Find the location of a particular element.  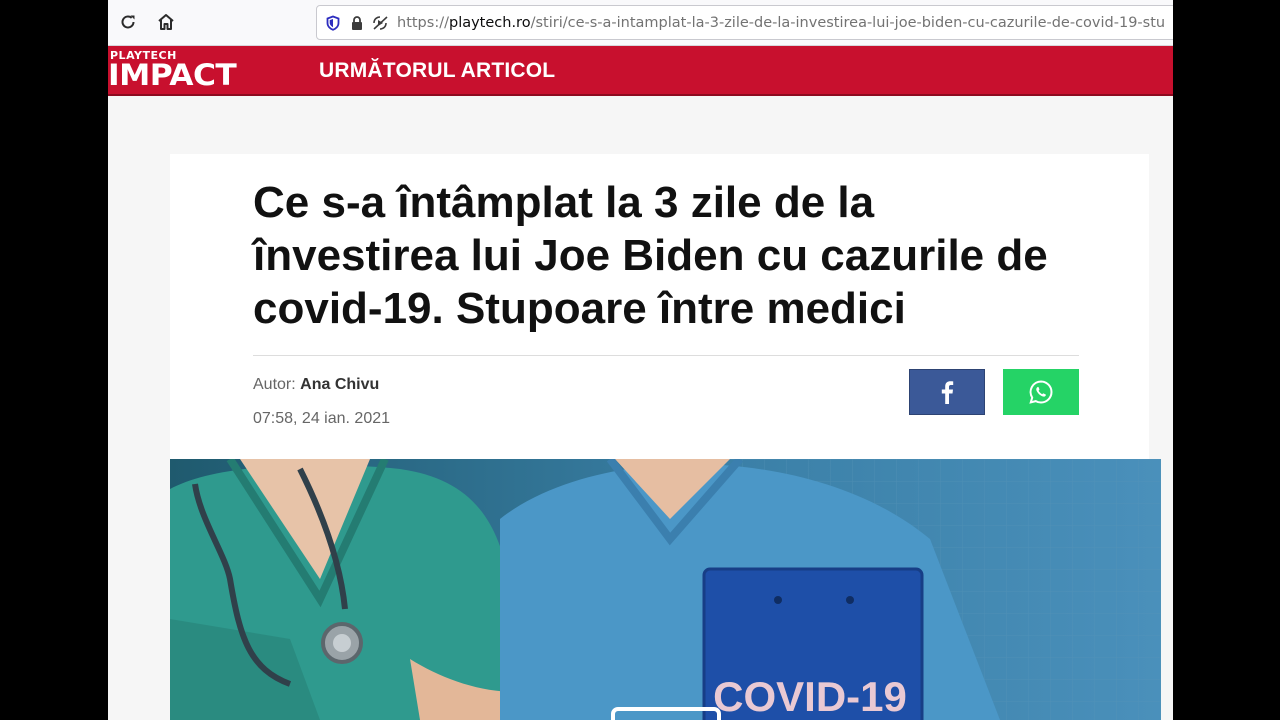

facebook-share-button is located at coordinates (947, 392).